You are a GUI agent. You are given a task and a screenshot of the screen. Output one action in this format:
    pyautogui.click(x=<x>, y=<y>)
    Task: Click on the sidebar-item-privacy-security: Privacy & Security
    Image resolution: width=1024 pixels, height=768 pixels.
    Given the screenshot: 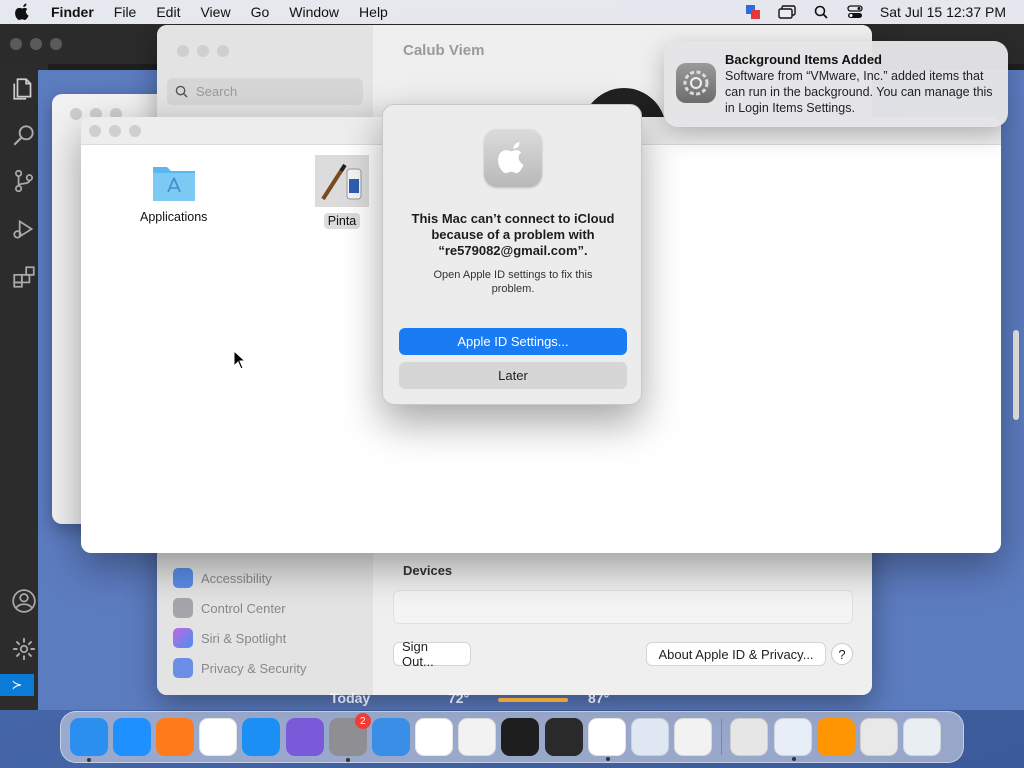 What is the action you would take?
    pyautogui.click(x=239, y=668)
    